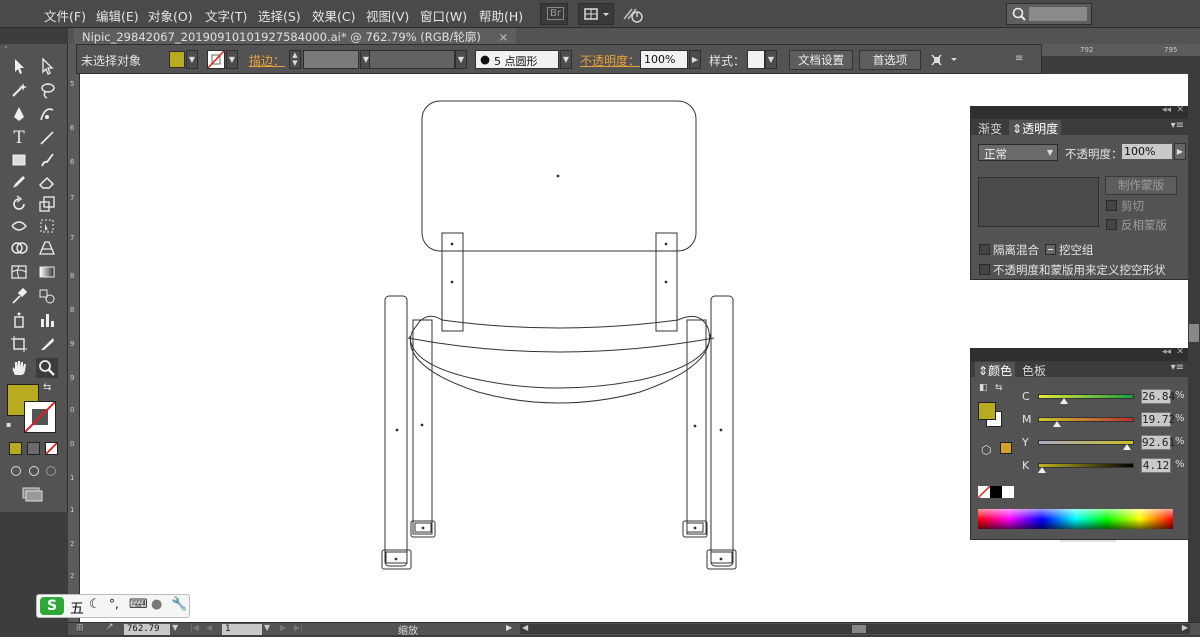 This screenshot has width=1200, height=637. What do you see at coordinates (517, 59) in the screenshot?
I see `brush-definition-field: ● 5 点圆形` at bounding box center [517, 59].